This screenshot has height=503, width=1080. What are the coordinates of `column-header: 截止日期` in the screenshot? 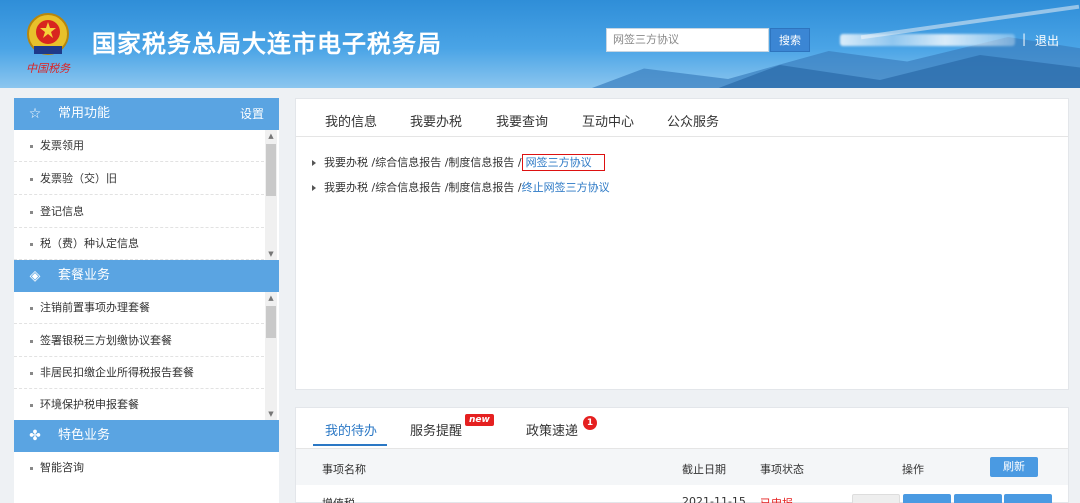 It's located at (704, 469).